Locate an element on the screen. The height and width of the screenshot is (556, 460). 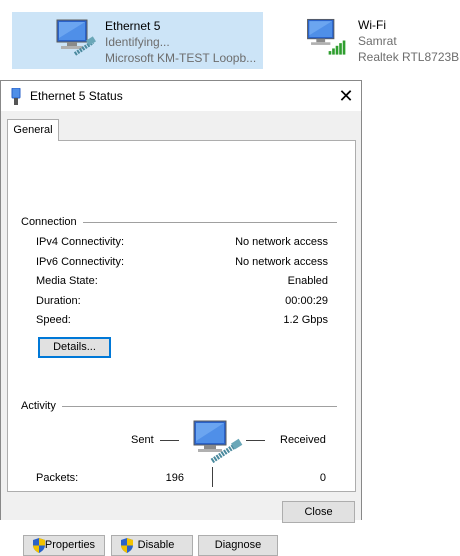
packets-received-value: 0 is located at coordinates (322, 478).